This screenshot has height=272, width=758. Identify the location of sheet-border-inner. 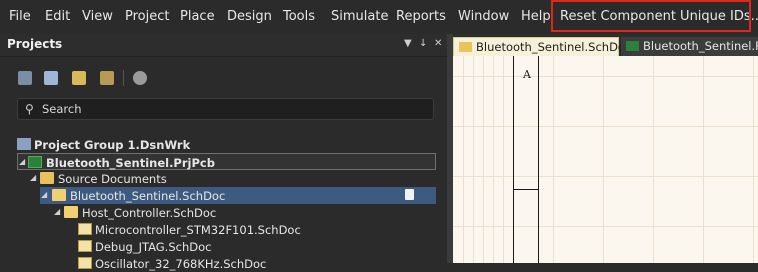
(538, 159).